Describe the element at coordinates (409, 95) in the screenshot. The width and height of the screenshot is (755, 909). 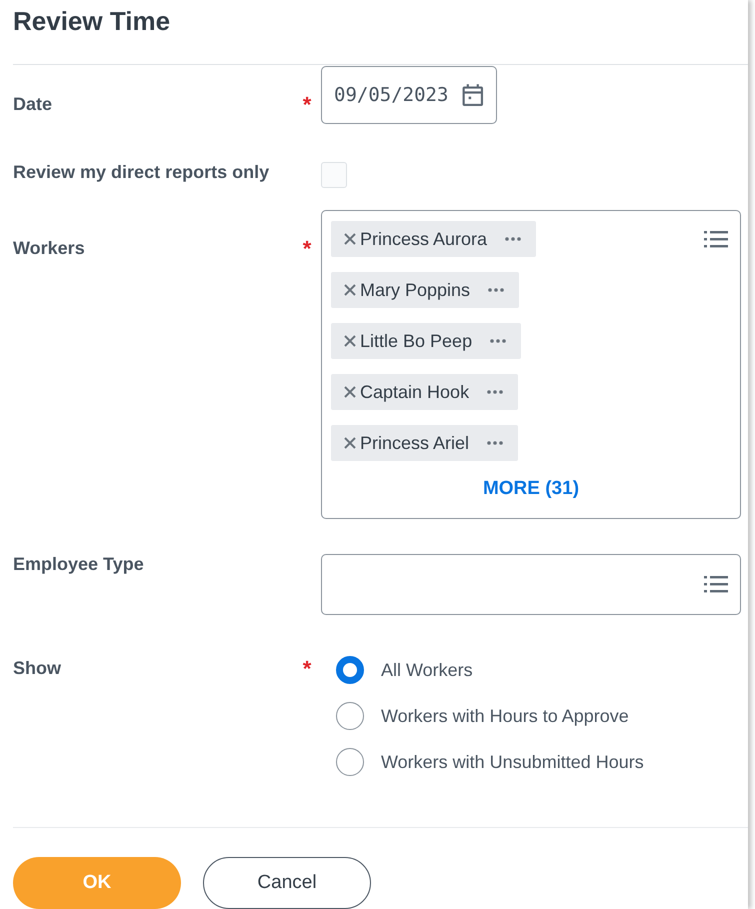
I see `date-field: 09/05/2023` at that location.